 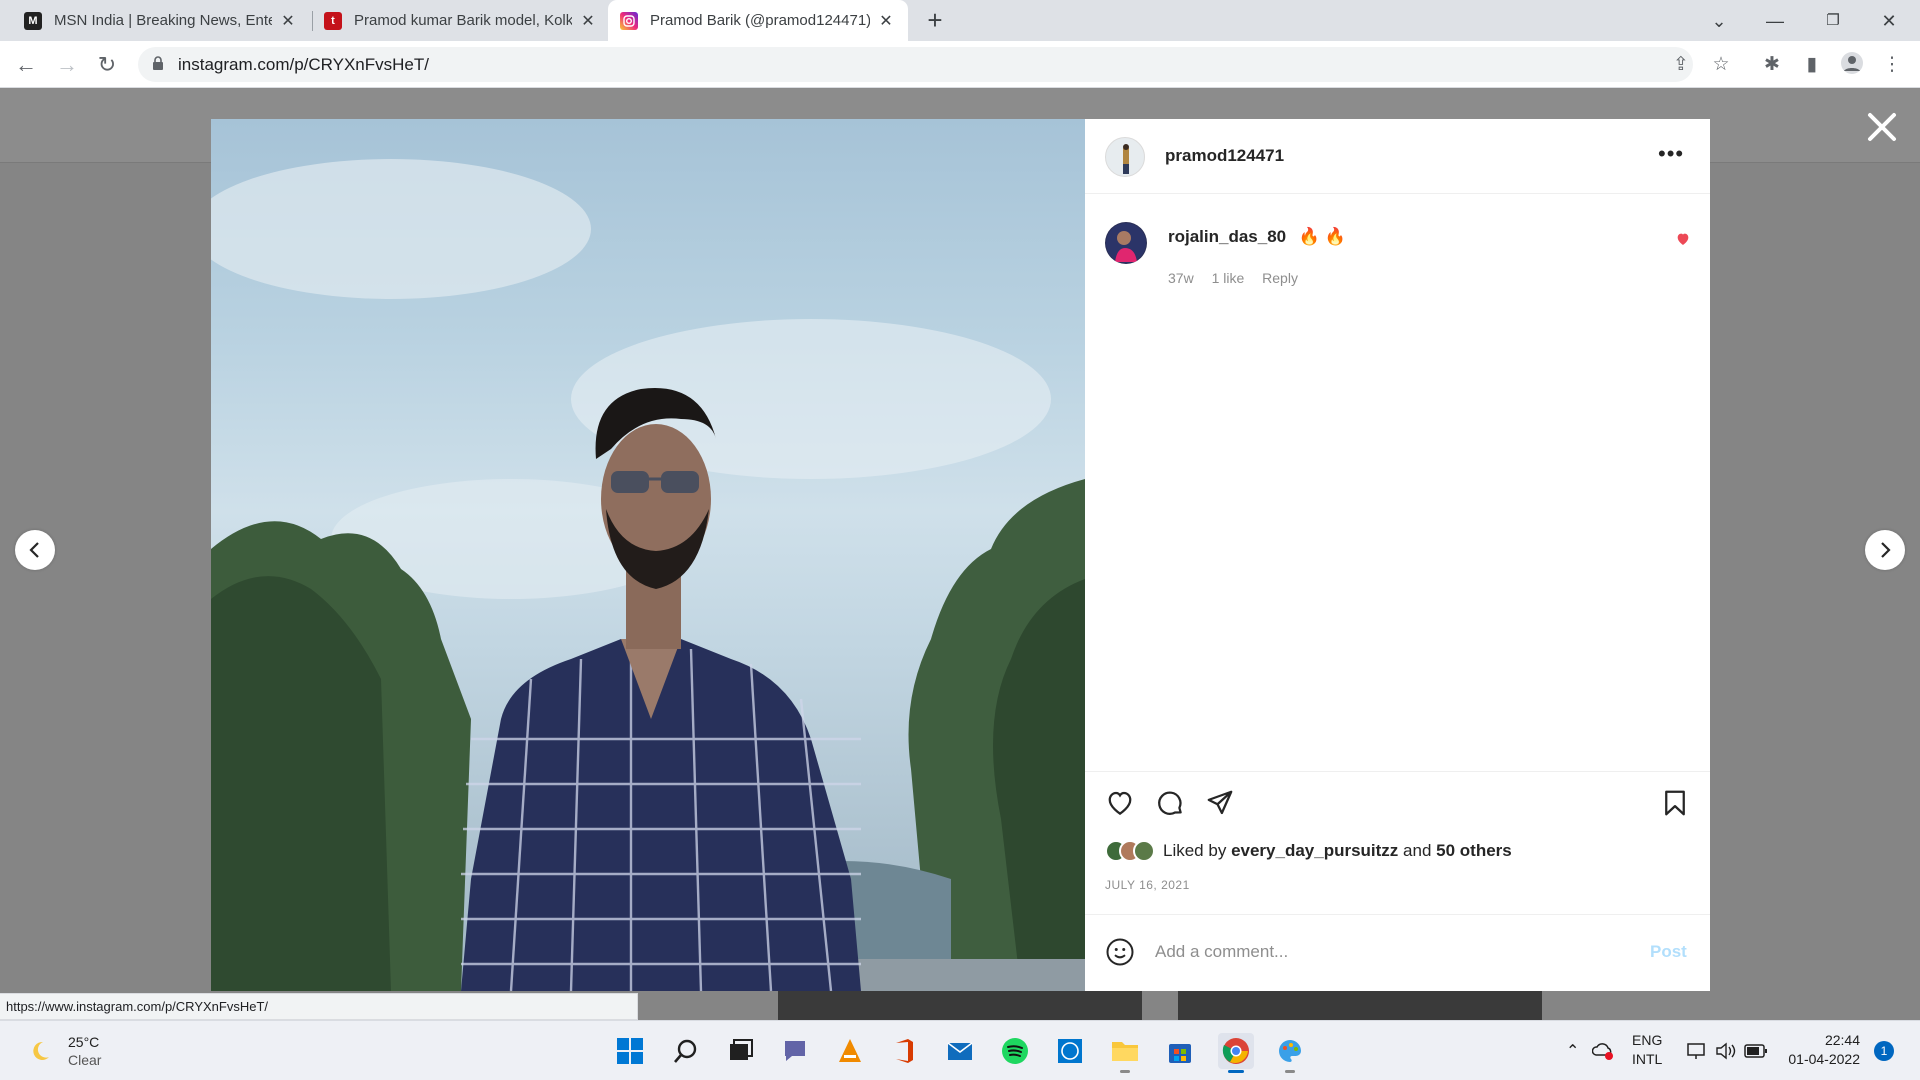 I want to click on liked-by-others-link: 50 others, so click(x=1474, y=850).